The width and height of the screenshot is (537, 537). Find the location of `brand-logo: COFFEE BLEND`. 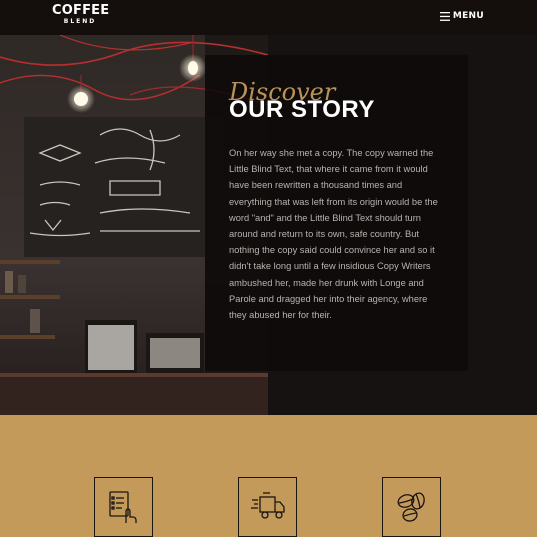

brand-logo: COFFEE BLEND is located at coordinates (81, 14).